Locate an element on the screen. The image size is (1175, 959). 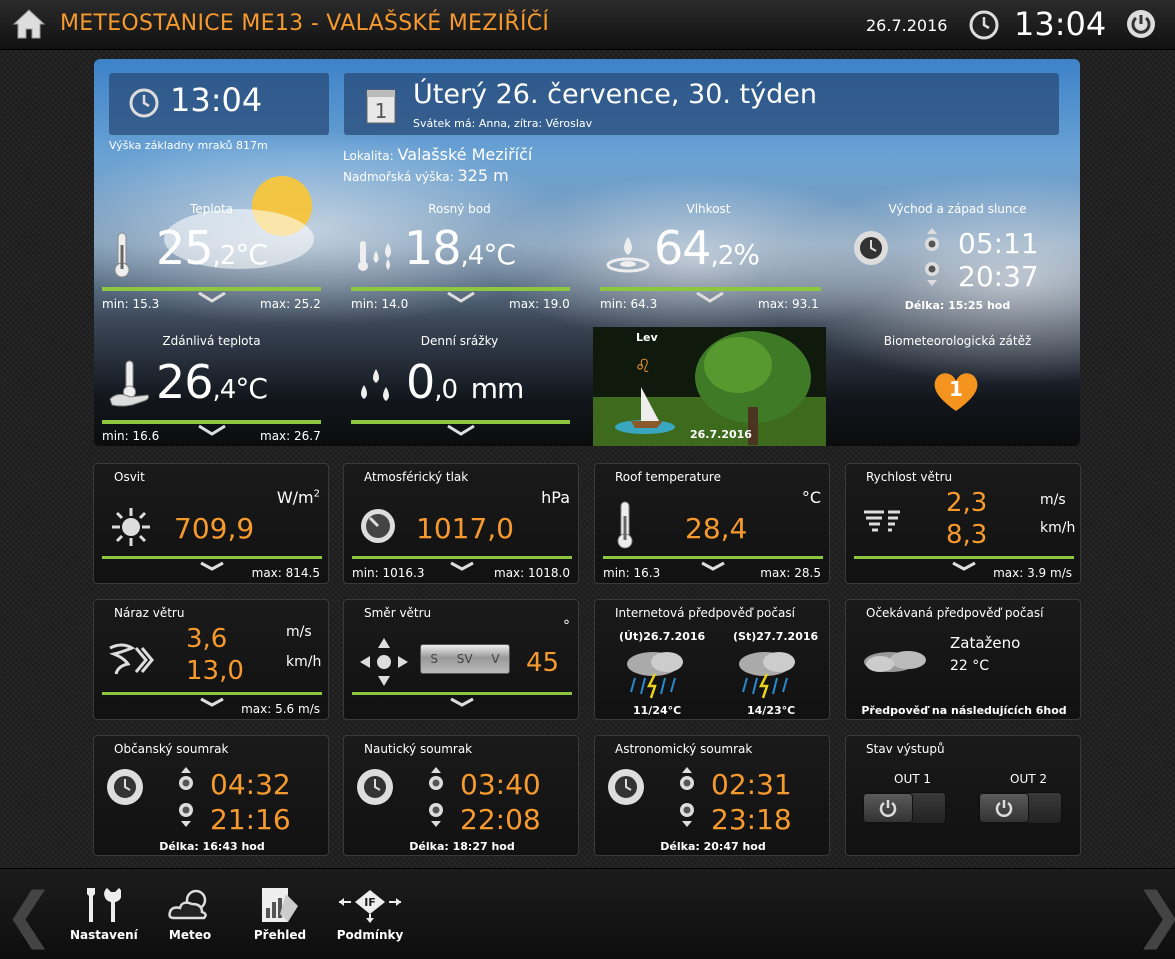
osvit-title: Osvit is located at coordinates (129, 477).